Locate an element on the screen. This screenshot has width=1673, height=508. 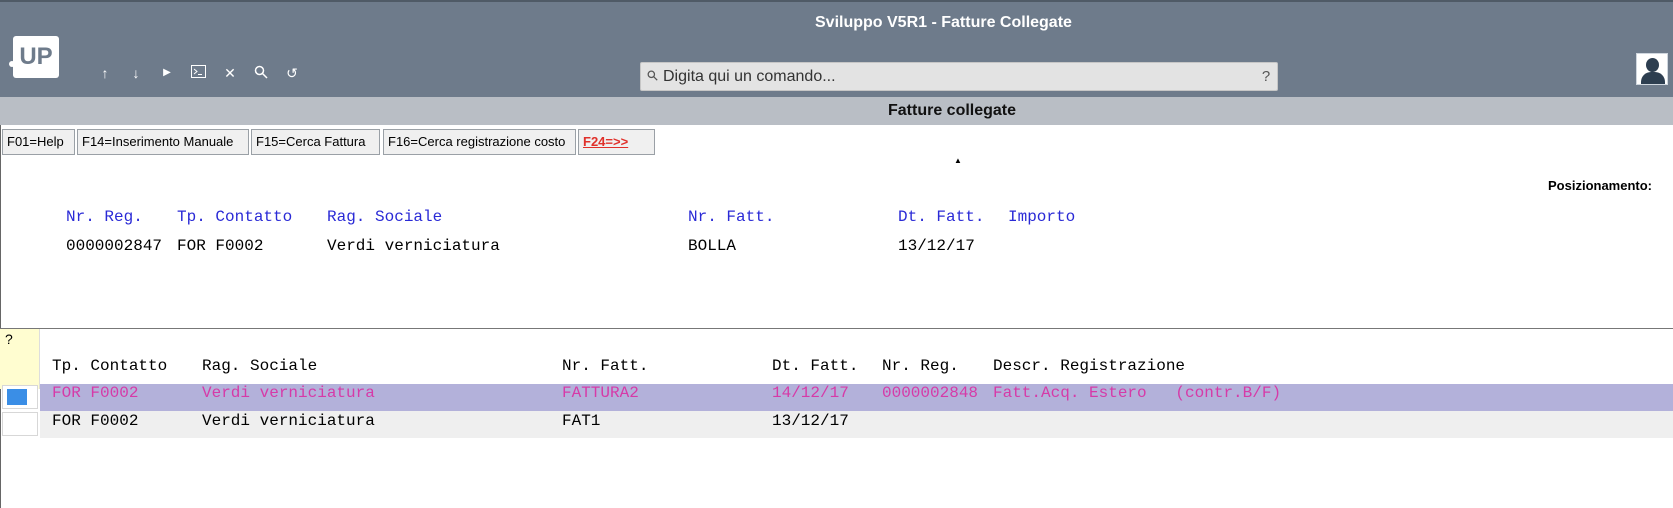
row-cursor-marker is located at coordinates (17, 397).